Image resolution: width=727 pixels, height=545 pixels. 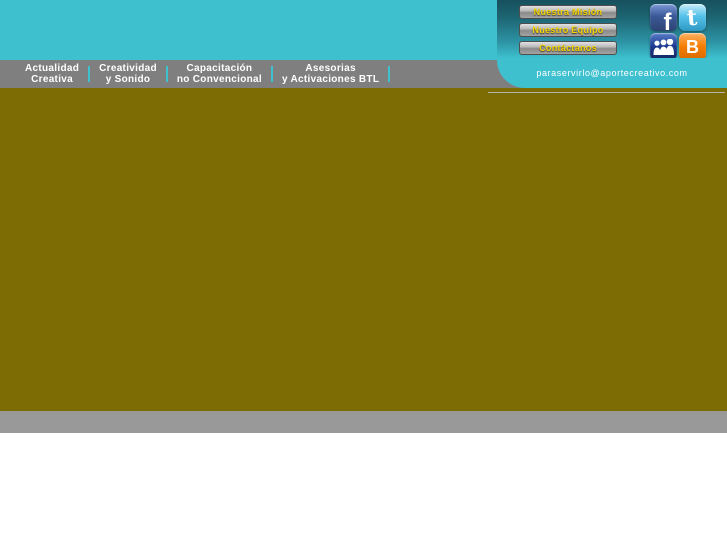 I want to click on nav-item-creatividad-sonido: Creatividad y Sonido, so click(x=128, y=74).